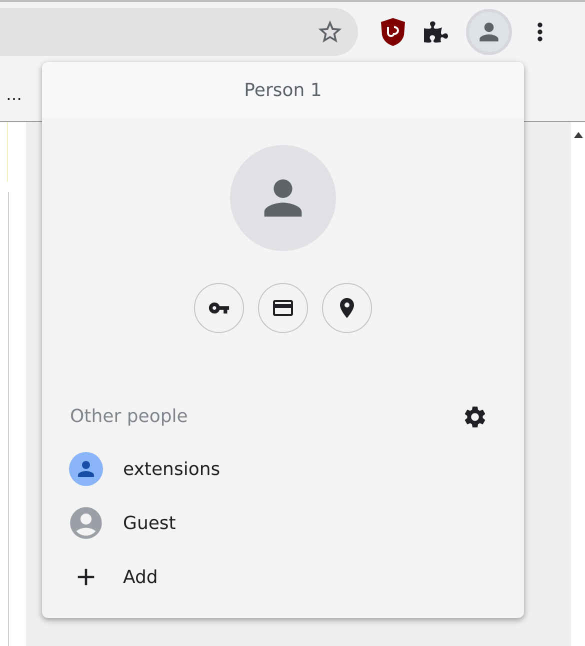 The width and height of the screenshot is (585, 646). What do you see at coordinates (283, 308) in the screenshot?
I see `payment-methods-button` at bounding box center [283, 308].